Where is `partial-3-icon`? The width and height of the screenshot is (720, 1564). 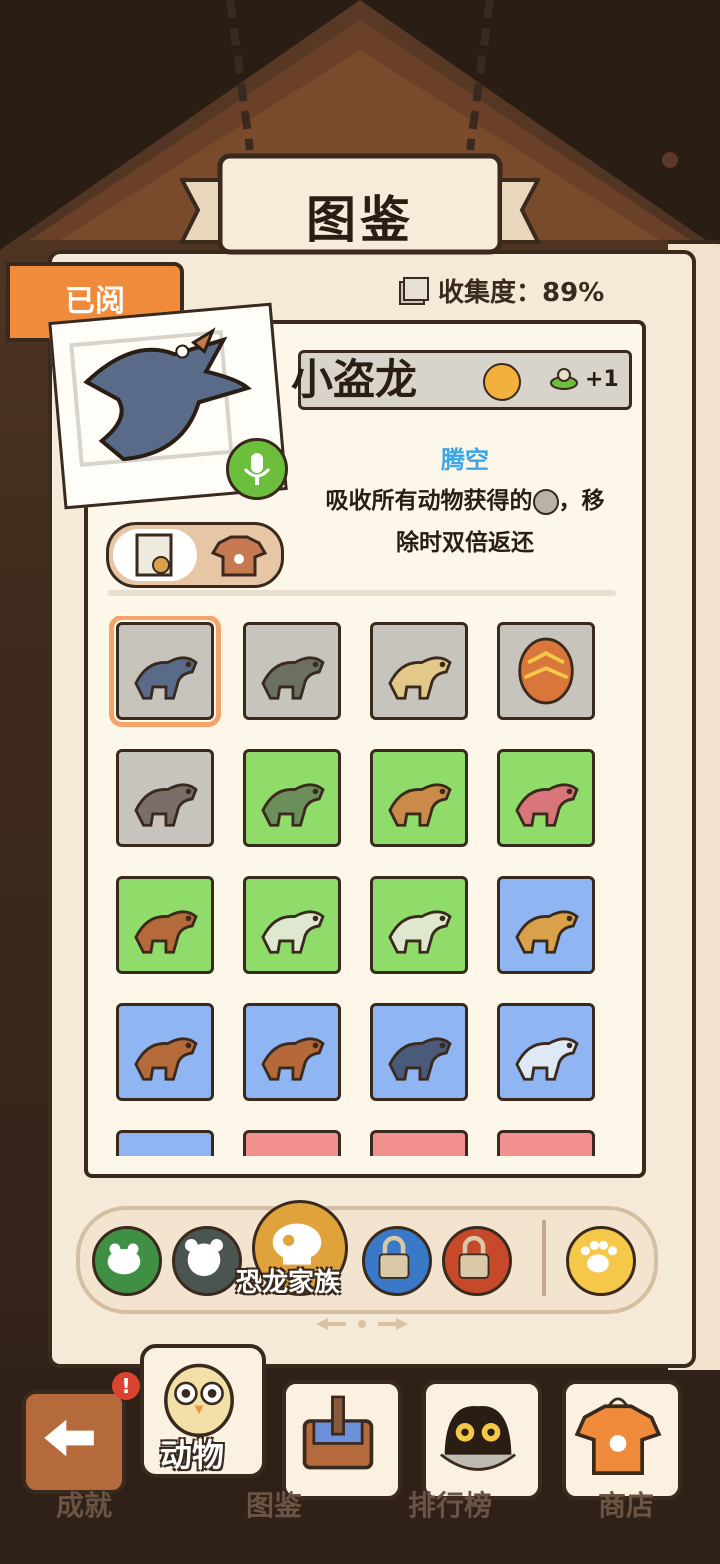 partial-3-icon is located at coordinates (419, 1144).